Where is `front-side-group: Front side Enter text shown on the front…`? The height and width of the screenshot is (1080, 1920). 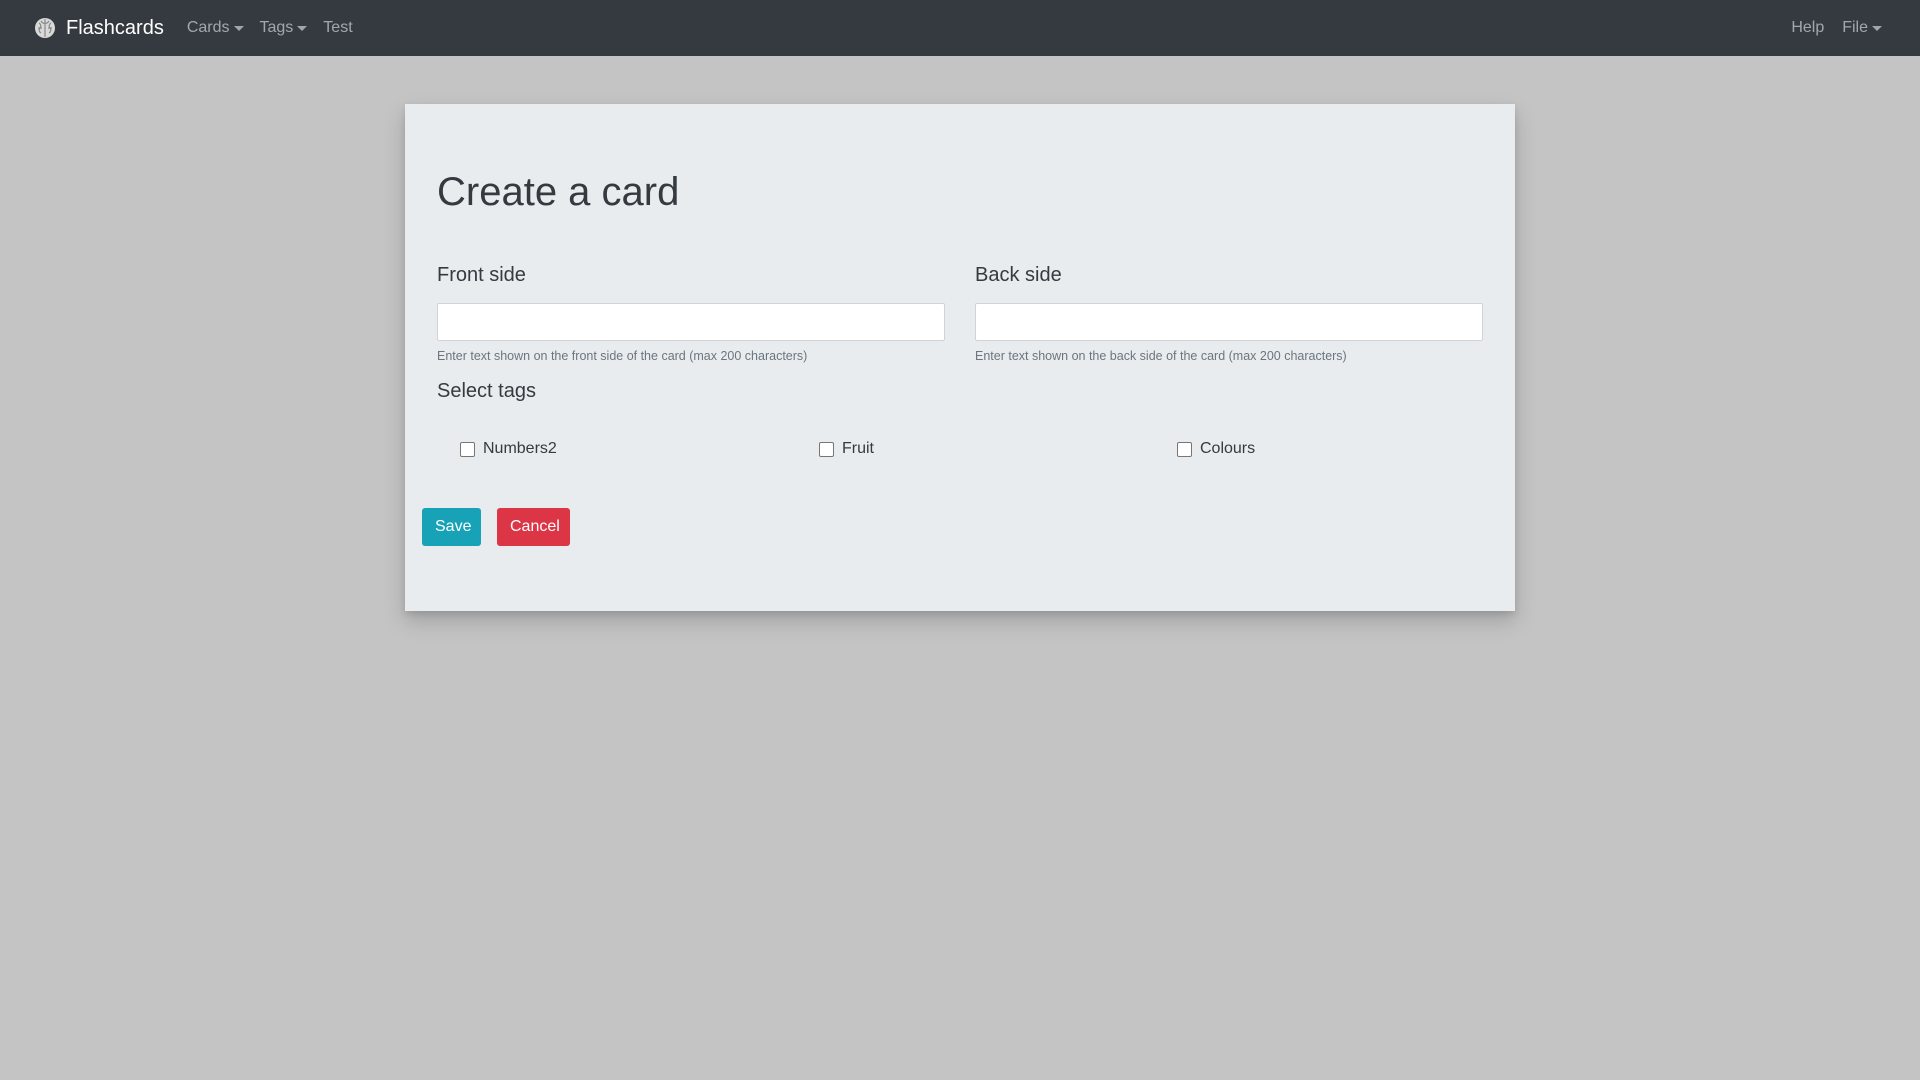 front-side-group: Front side Enter text shown on the front… is located at coordinates (691, 313).